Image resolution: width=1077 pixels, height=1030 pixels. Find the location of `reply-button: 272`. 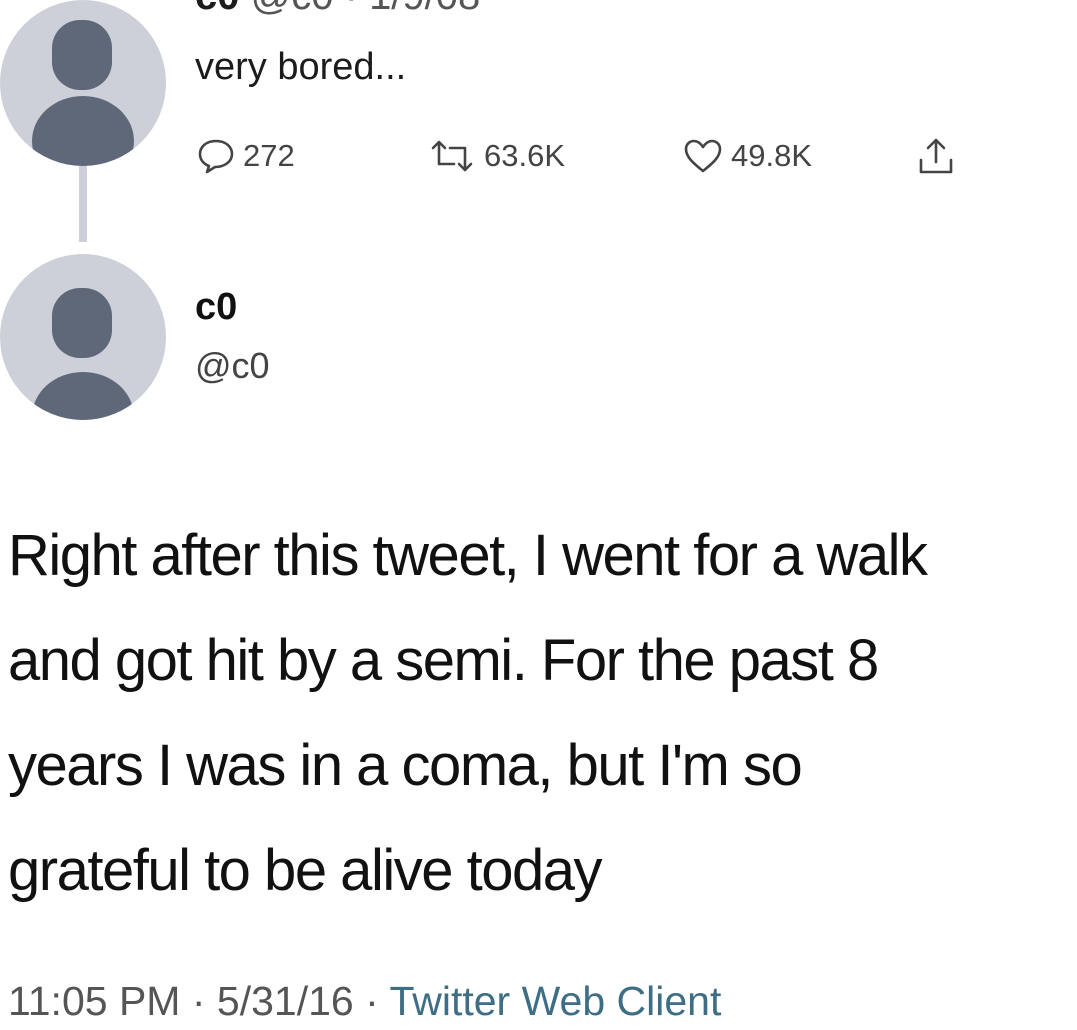

reply-button: 272 is located at coordinates (246, 156).